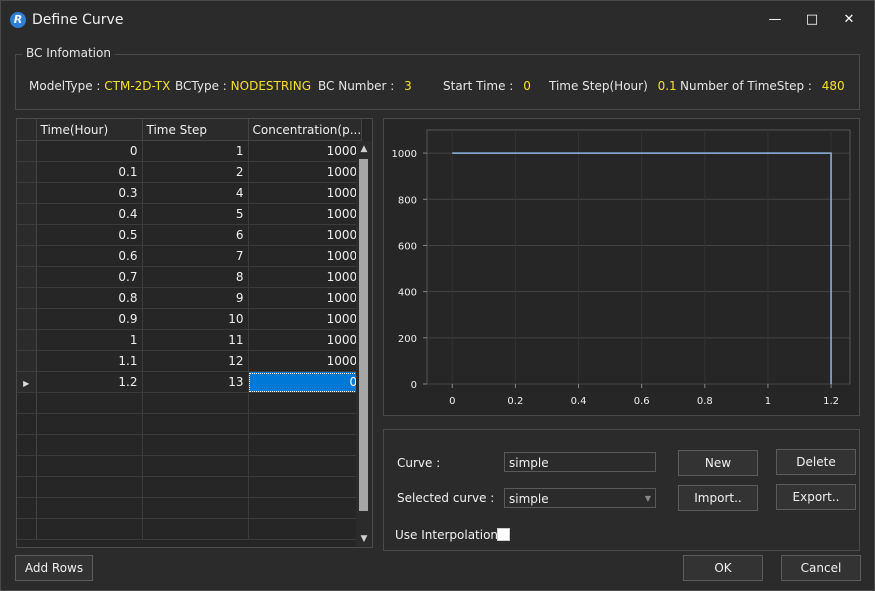  What do you see at coordinates (195, 172) in the screenshot?
I see `cell-timestep: 2` at bounding box center [195, 172].